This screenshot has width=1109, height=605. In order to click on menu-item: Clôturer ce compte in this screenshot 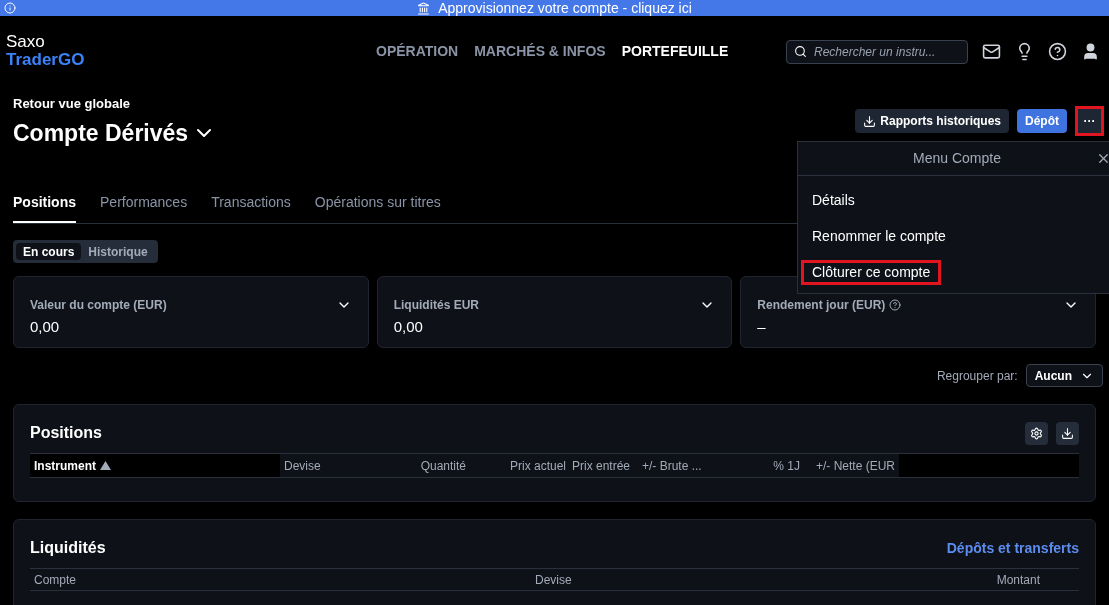, I will do `click(871, 272)`.